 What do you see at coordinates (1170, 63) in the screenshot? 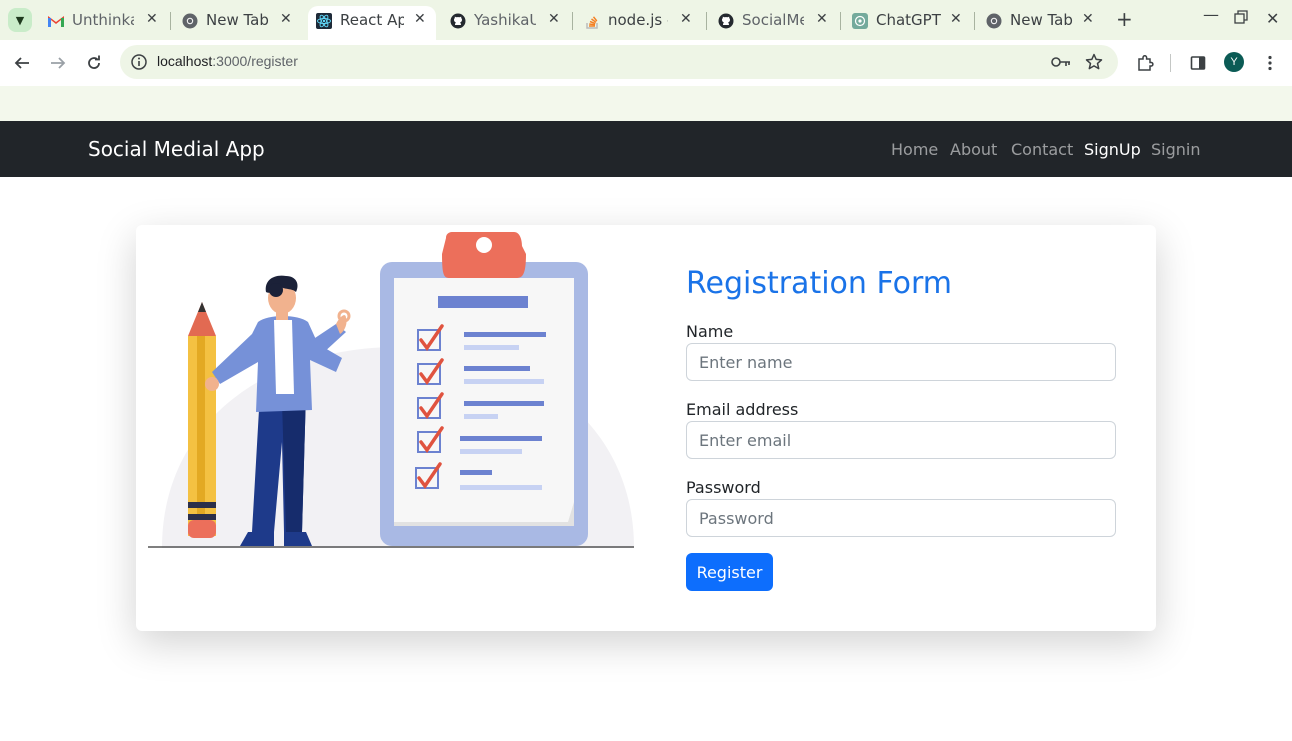
I see `toolbar-divider` at bounding box center [1170, 63].